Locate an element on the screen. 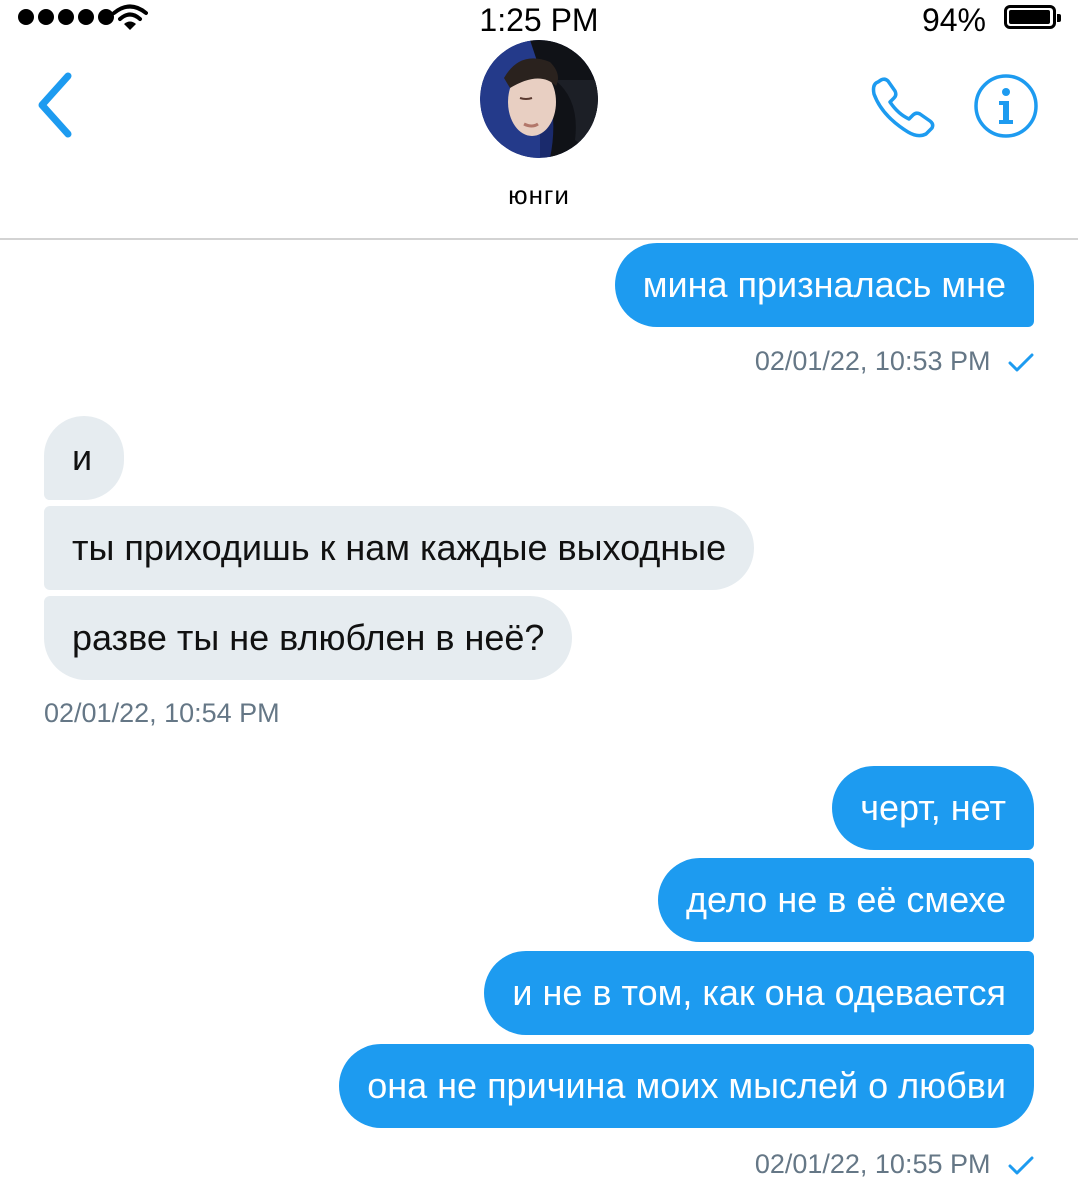  contact-name: юнги is located at coordinates (539, 195).